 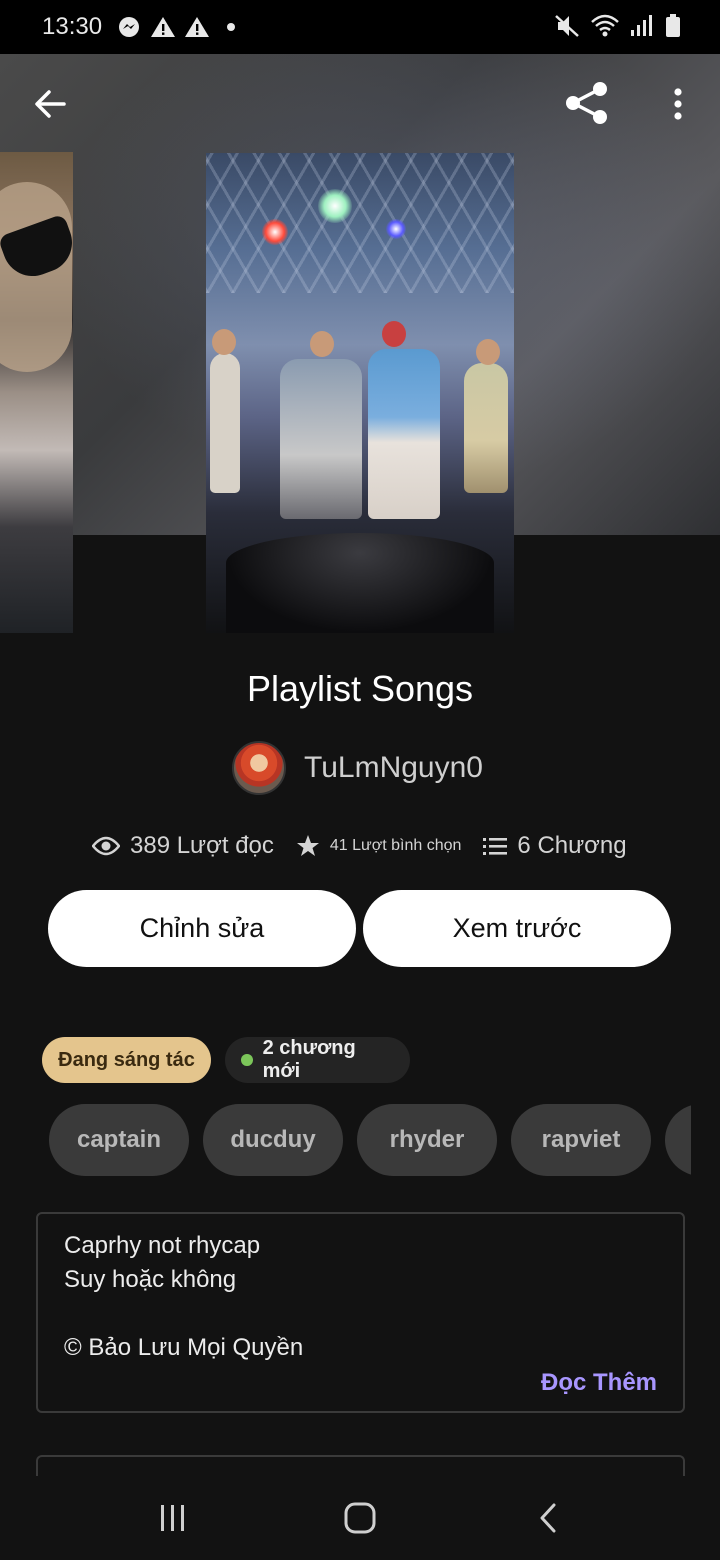 I want to click on tag-list: captain ducduy rhyder rapviet, so click(x=370, y=1140).